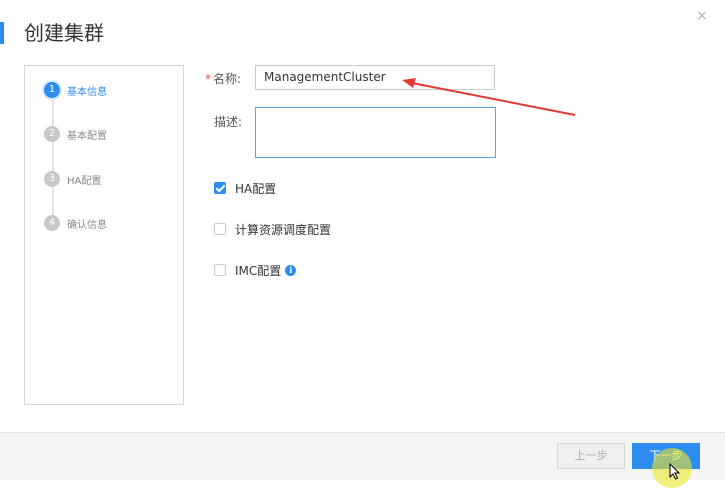 The height and width of the screenshot is (488, 725). I want to click on required-mark: *, so click(208, 79).